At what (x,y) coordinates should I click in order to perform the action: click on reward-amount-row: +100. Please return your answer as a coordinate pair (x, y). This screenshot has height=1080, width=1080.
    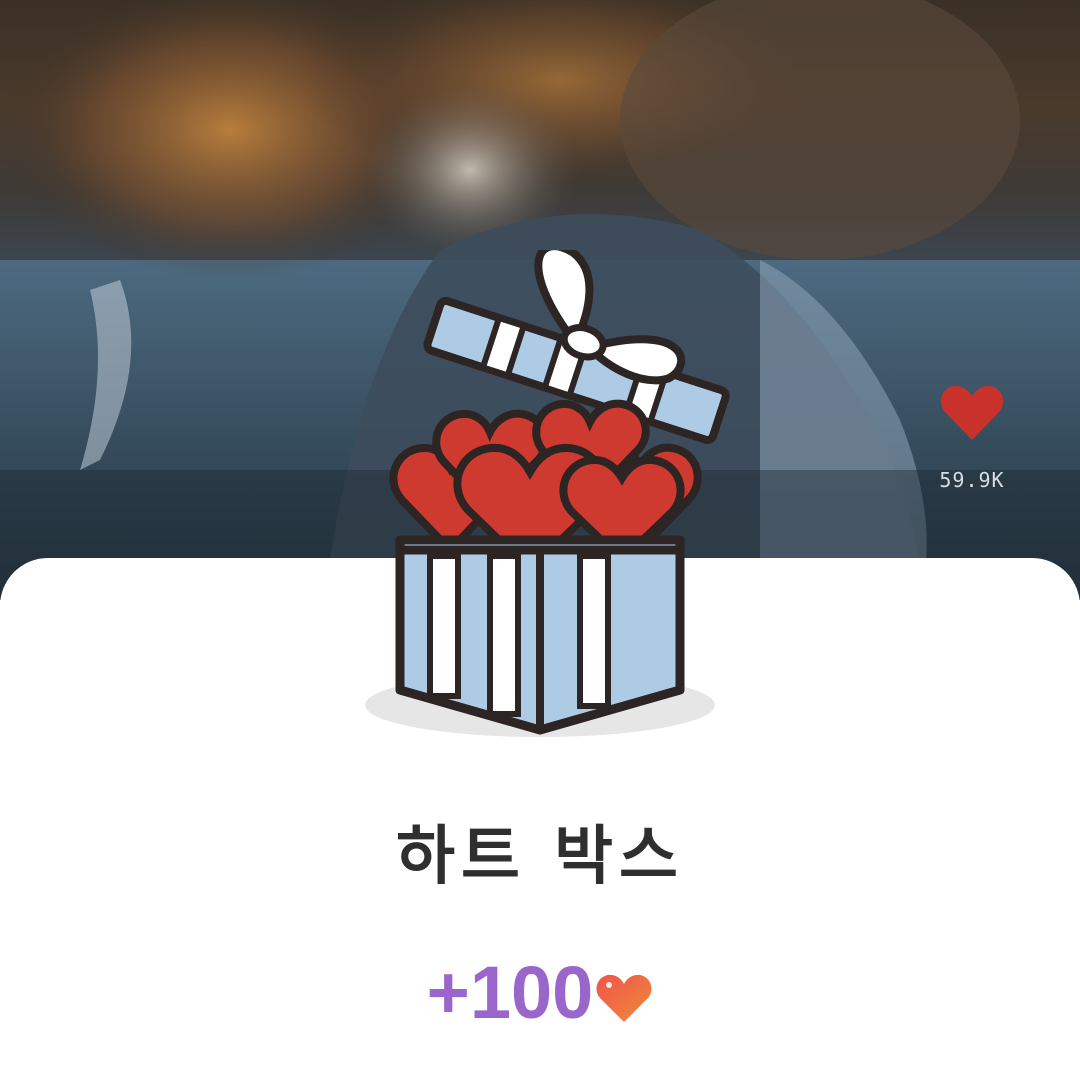
    Looking at the image, I should click on (540, 992).